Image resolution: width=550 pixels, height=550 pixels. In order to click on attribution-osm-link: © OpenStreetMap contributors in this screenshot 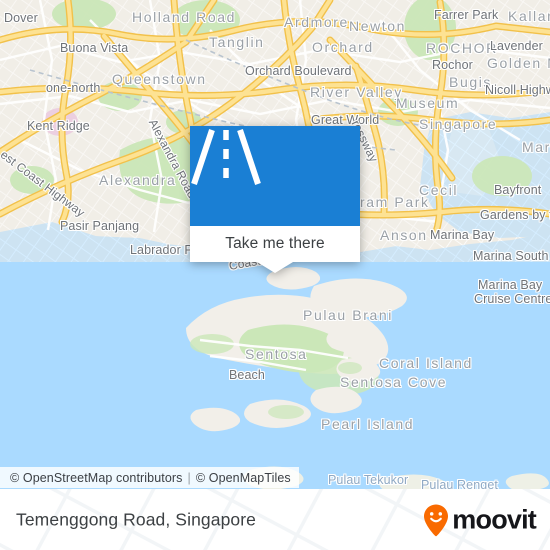, I will do `click(96, 478)`.